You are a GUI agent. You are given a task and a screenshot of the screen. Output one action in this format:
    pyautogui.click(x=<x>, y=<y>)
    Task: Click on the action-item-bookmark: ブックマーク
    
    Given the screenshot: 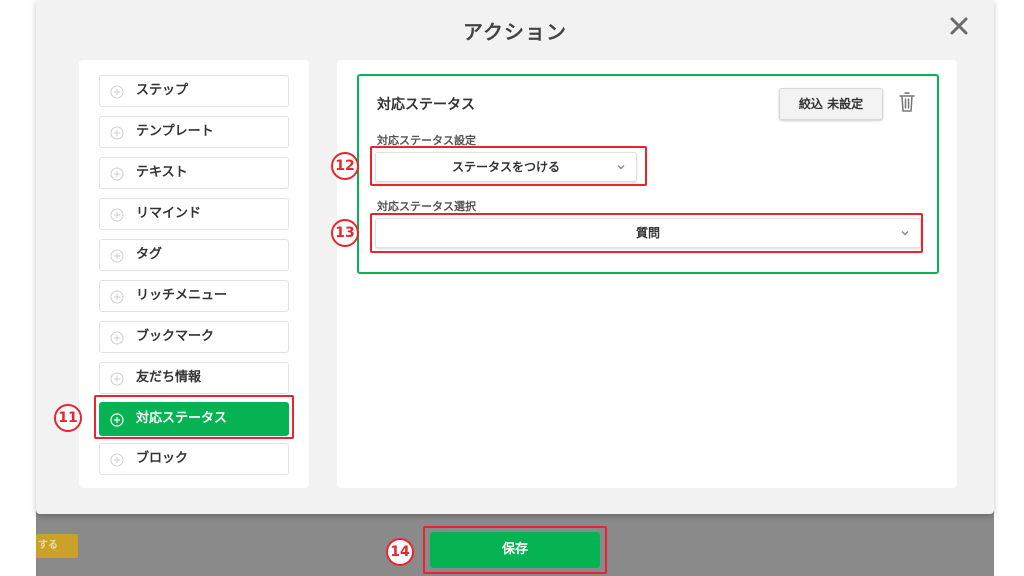 What is the action you would take?
    pyautogui.click(x=194, y=337)
    